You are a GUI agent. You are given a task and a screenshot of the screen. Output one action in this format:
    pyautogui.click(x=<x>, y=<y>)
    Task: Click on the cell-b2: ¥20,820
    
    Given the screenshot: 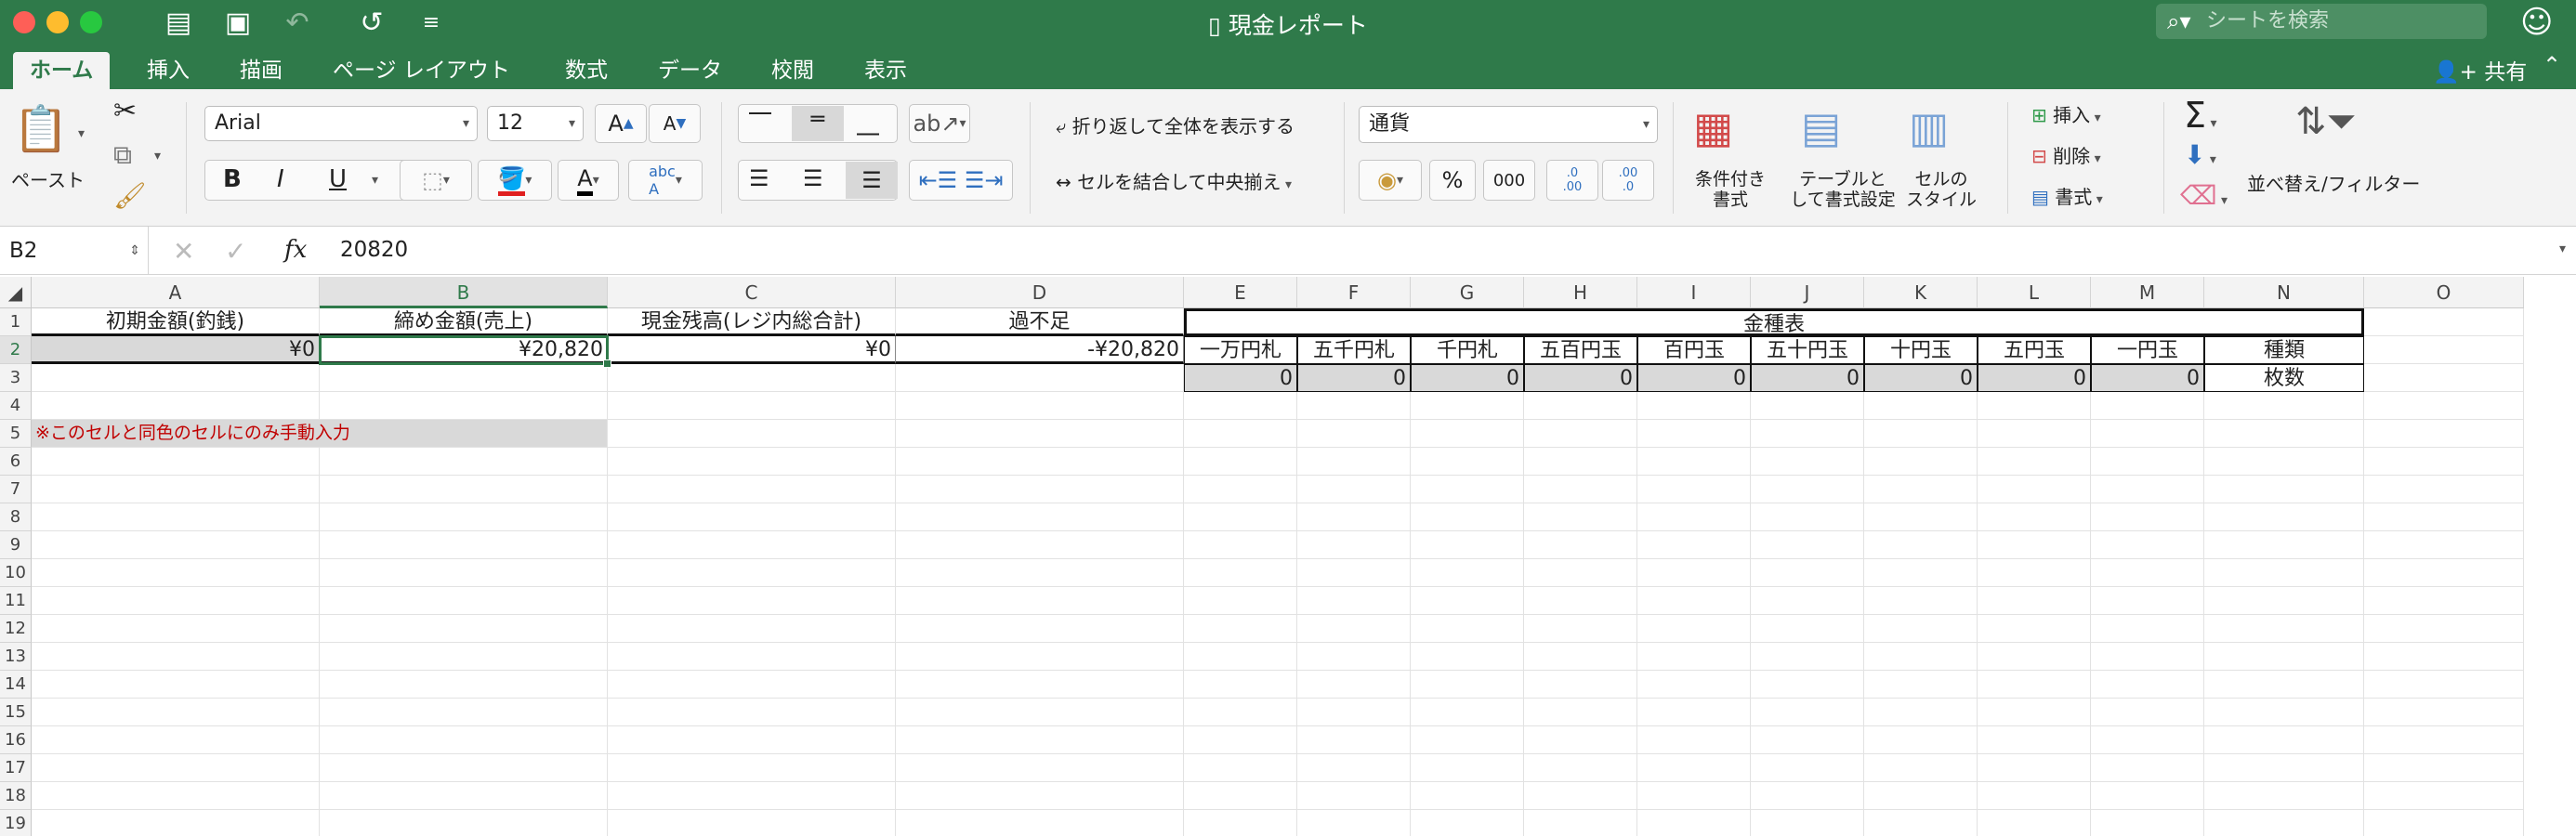 What is the action you would take?
    pyautogui.click(x=464, y=350)
    